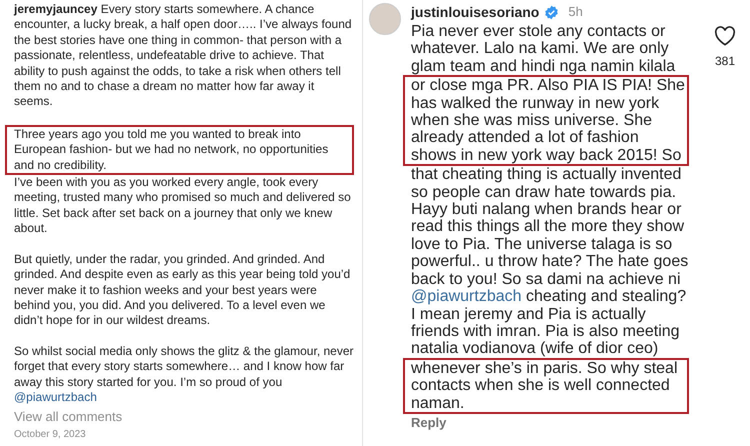  What do you see at coordinates (534, 349) in the screenshot?
I see `comment-line: natalia vodianova (wife of dior ceo)` at bounding box center [534, 349].